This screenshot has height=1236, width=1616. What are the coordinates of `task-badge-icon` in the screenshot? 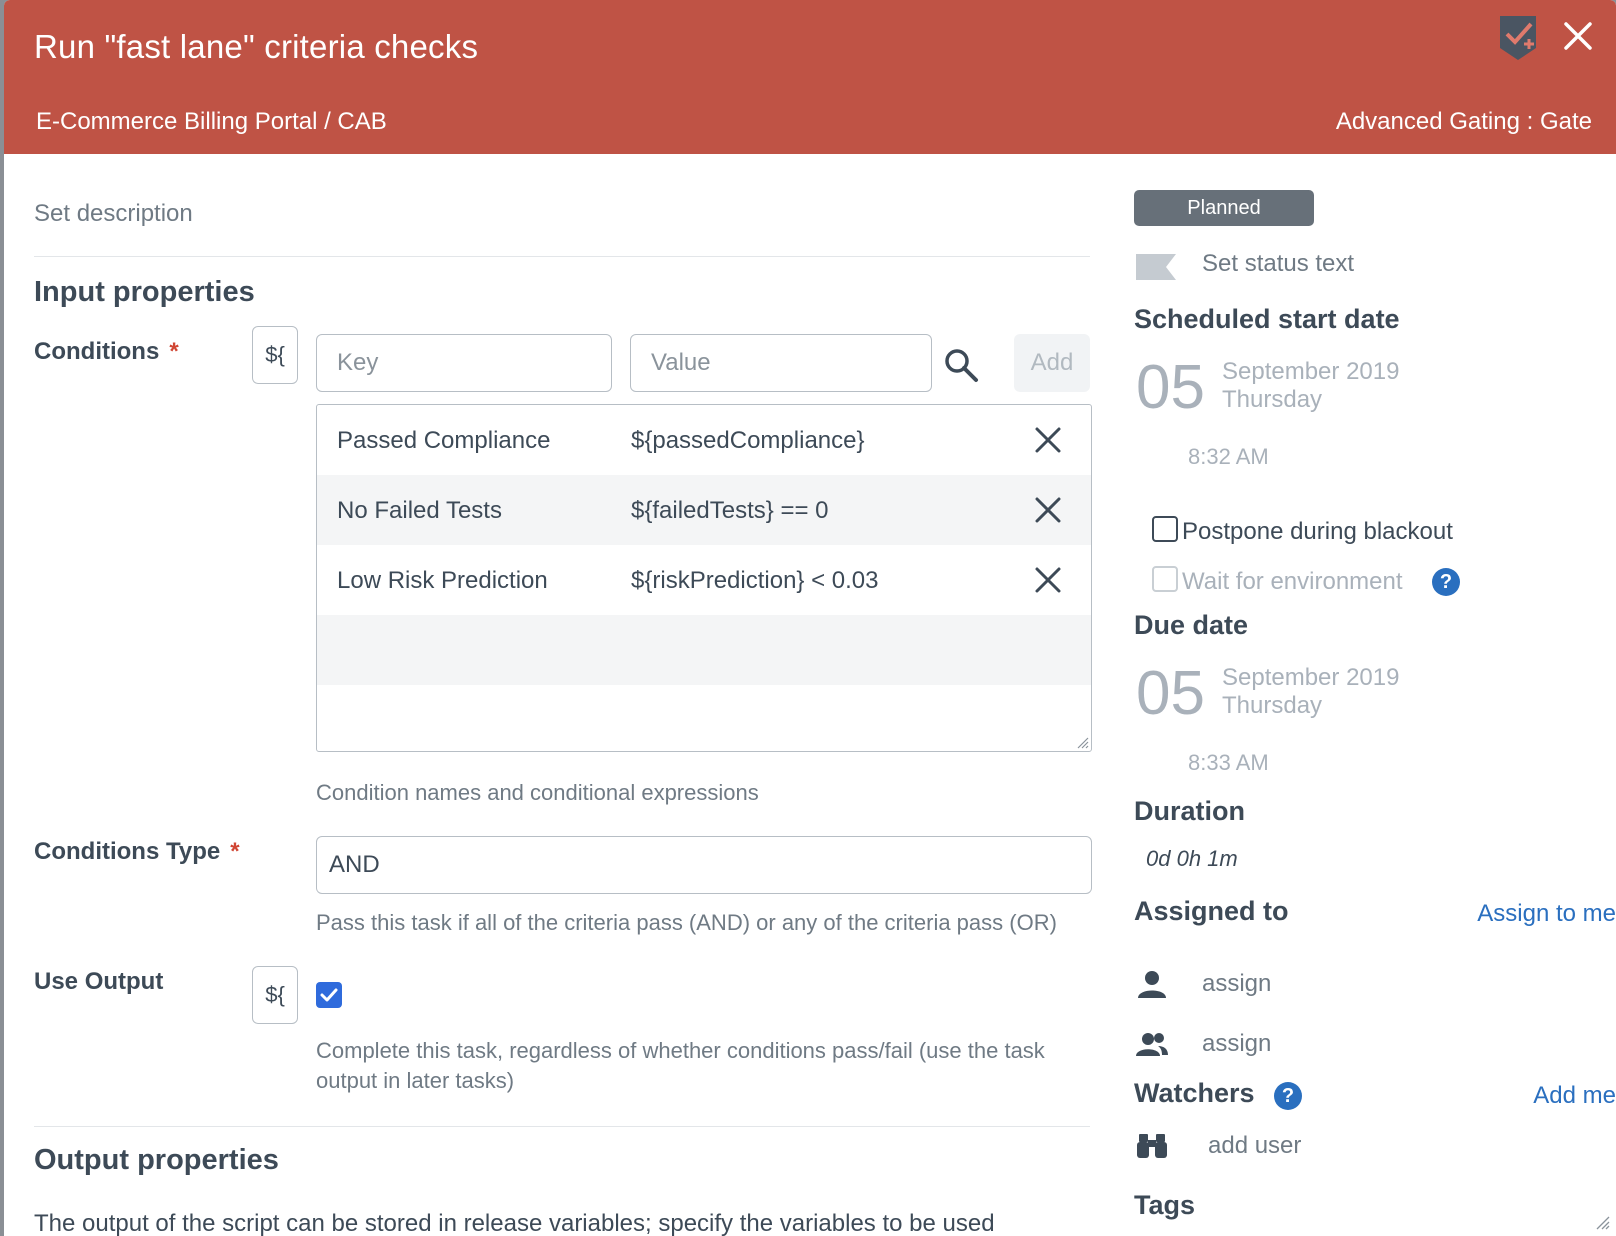 It's located at (1518, 38).